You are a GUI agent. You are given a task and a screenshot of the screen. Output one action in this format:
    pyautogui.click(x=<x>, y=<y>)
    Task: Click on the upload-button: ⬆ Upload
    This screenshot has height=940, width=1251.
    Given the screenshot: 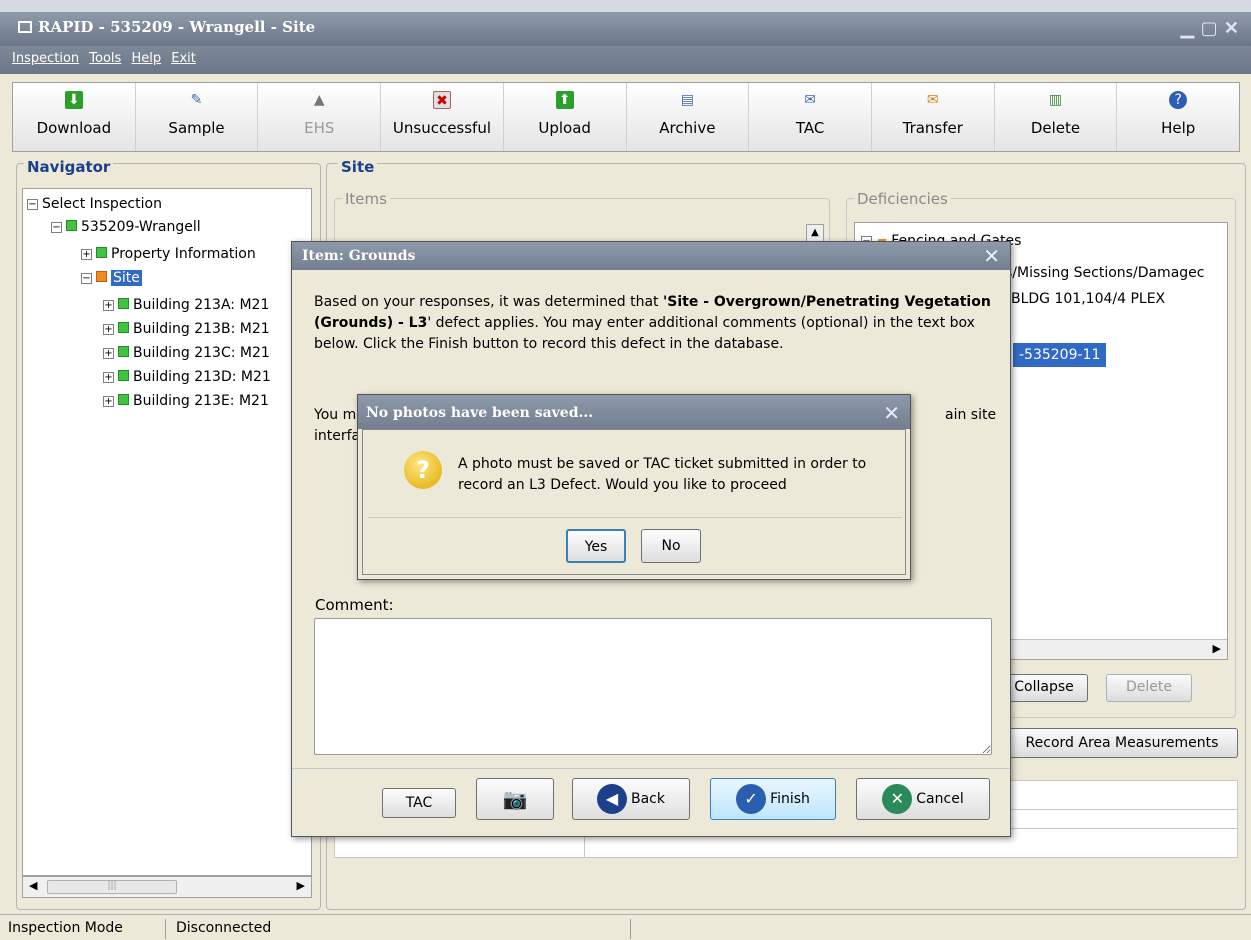 What is the action you would take?
    pyautogui.click(x=565, y=117)
    